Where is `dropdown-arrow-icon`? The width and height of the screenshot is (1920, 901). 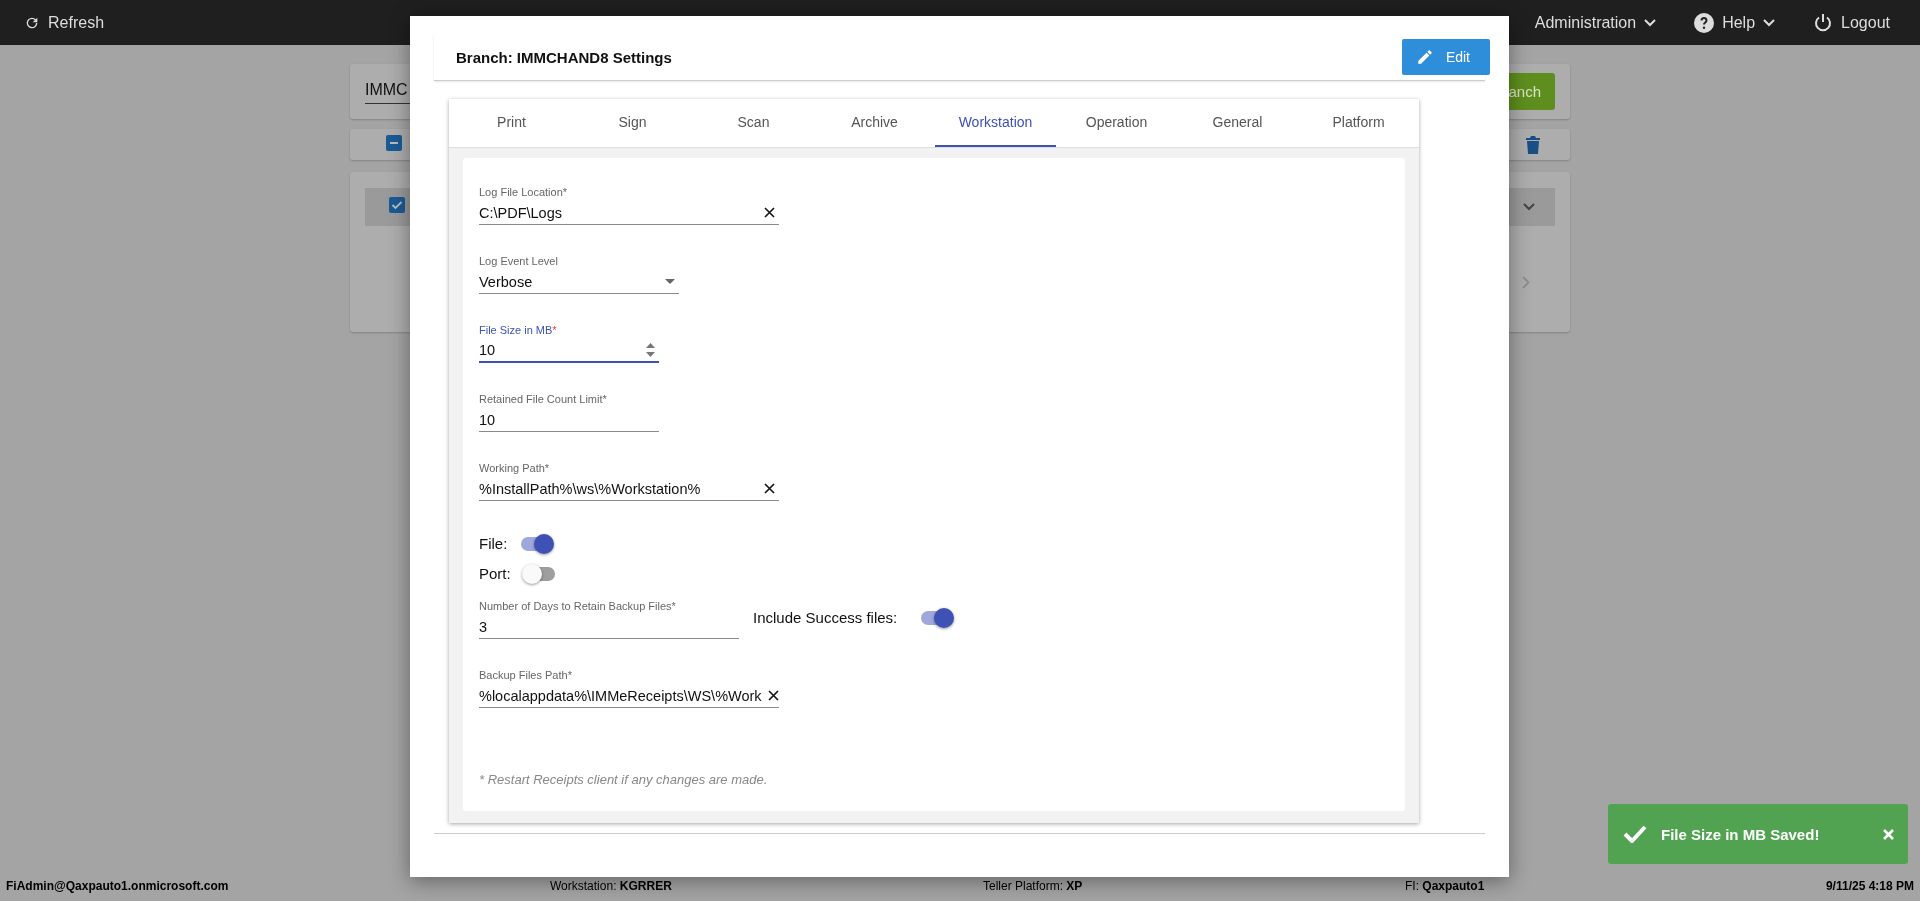
dropdown-arrow-icon is located at coordinates (670, 281).